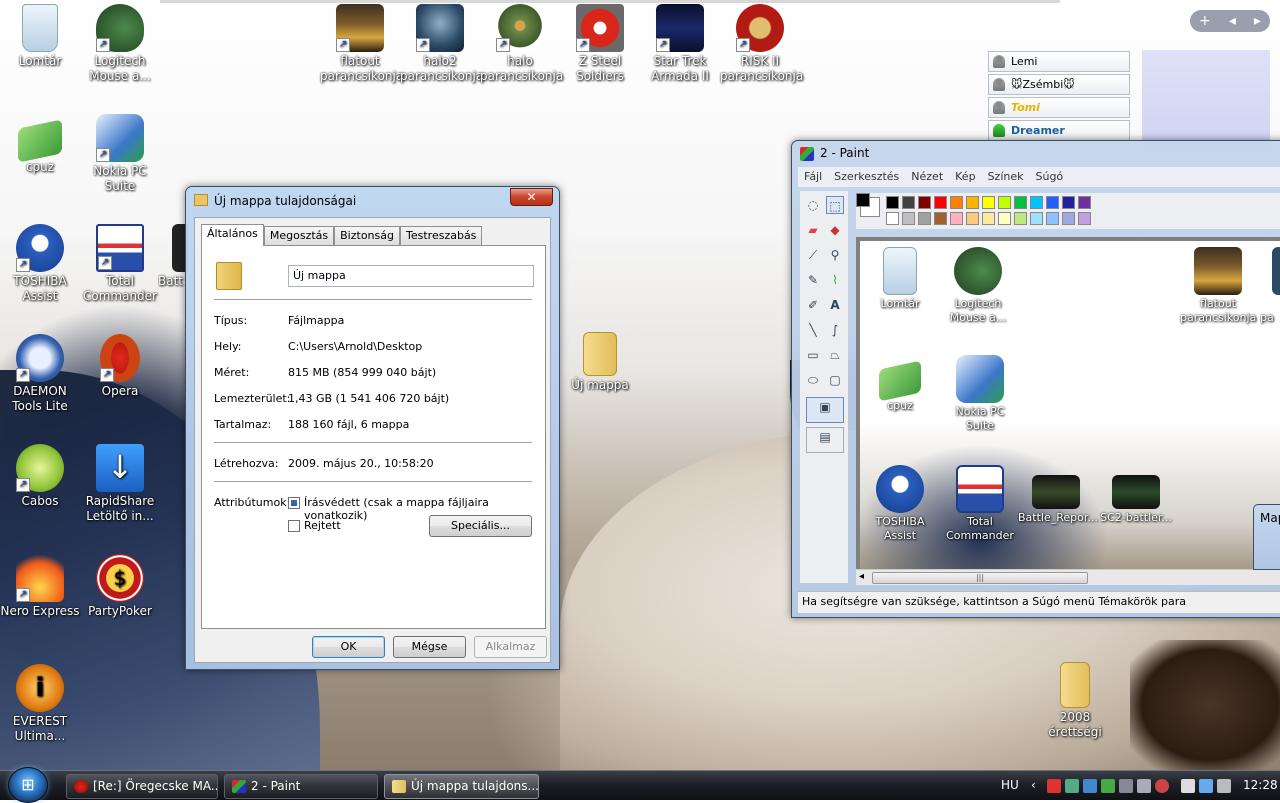 This screenshot has width=1280, height=803. What do you see at coordinates (600, 44) in the screenshot?
I see `desktop-icon-z-steel: ↗ Z Steel Soldiers` at bounding box center [600, 44].